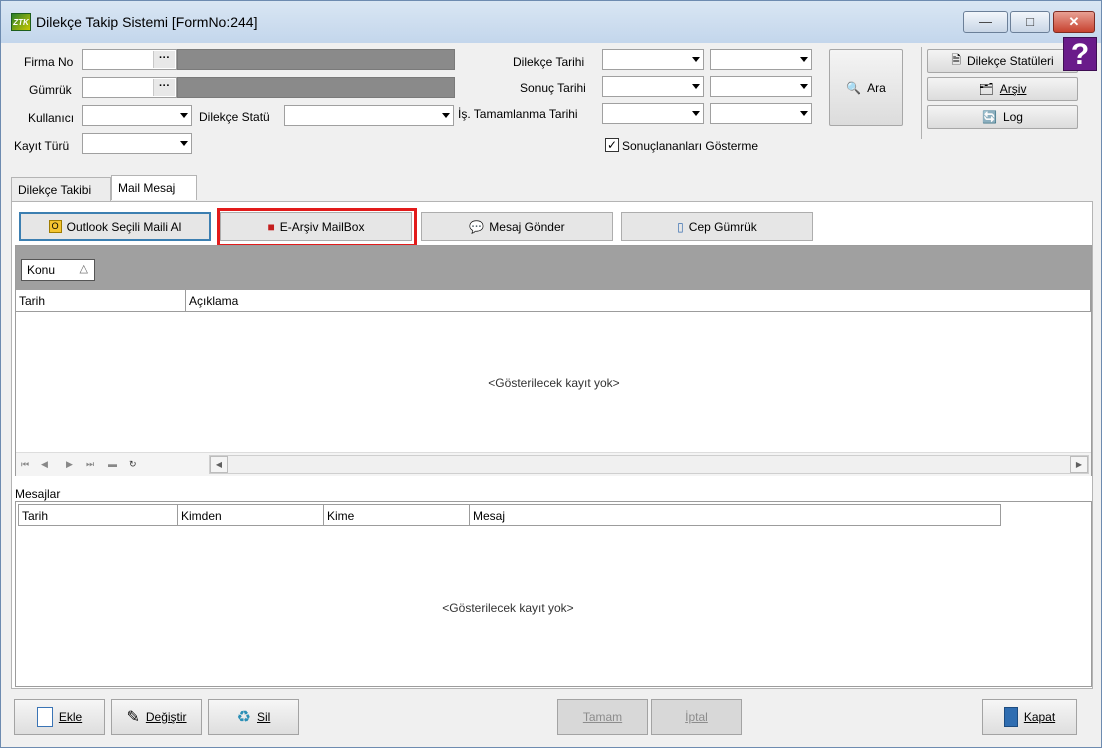 The height and width of the screenshot is (748, 1102). What do you see at coordinates (761, 86) in the screenshot?
I see `sonuc-tarihi-end` at bounding box center [761, 86].